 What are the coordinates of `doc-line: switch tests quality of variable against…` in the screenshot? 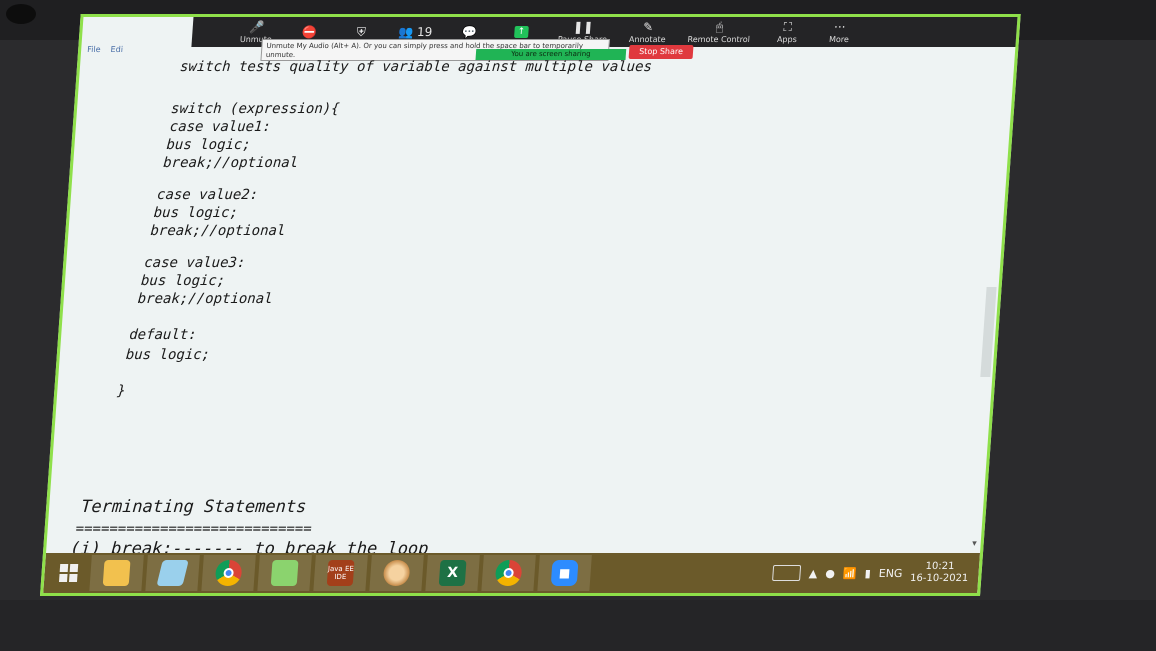 It's located at (416, 67).